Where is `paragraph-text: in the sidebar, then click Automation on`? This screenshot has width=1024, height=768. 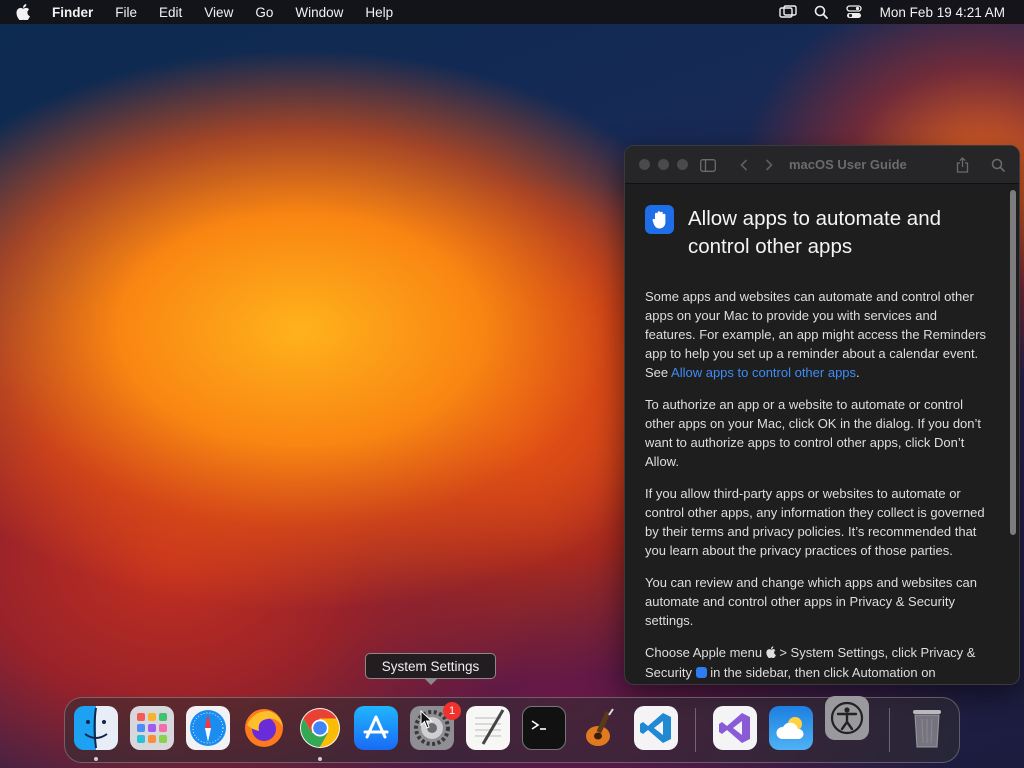
paragraph-text: in the sidebar, then click Automation on is located at coordinates (821, 672).